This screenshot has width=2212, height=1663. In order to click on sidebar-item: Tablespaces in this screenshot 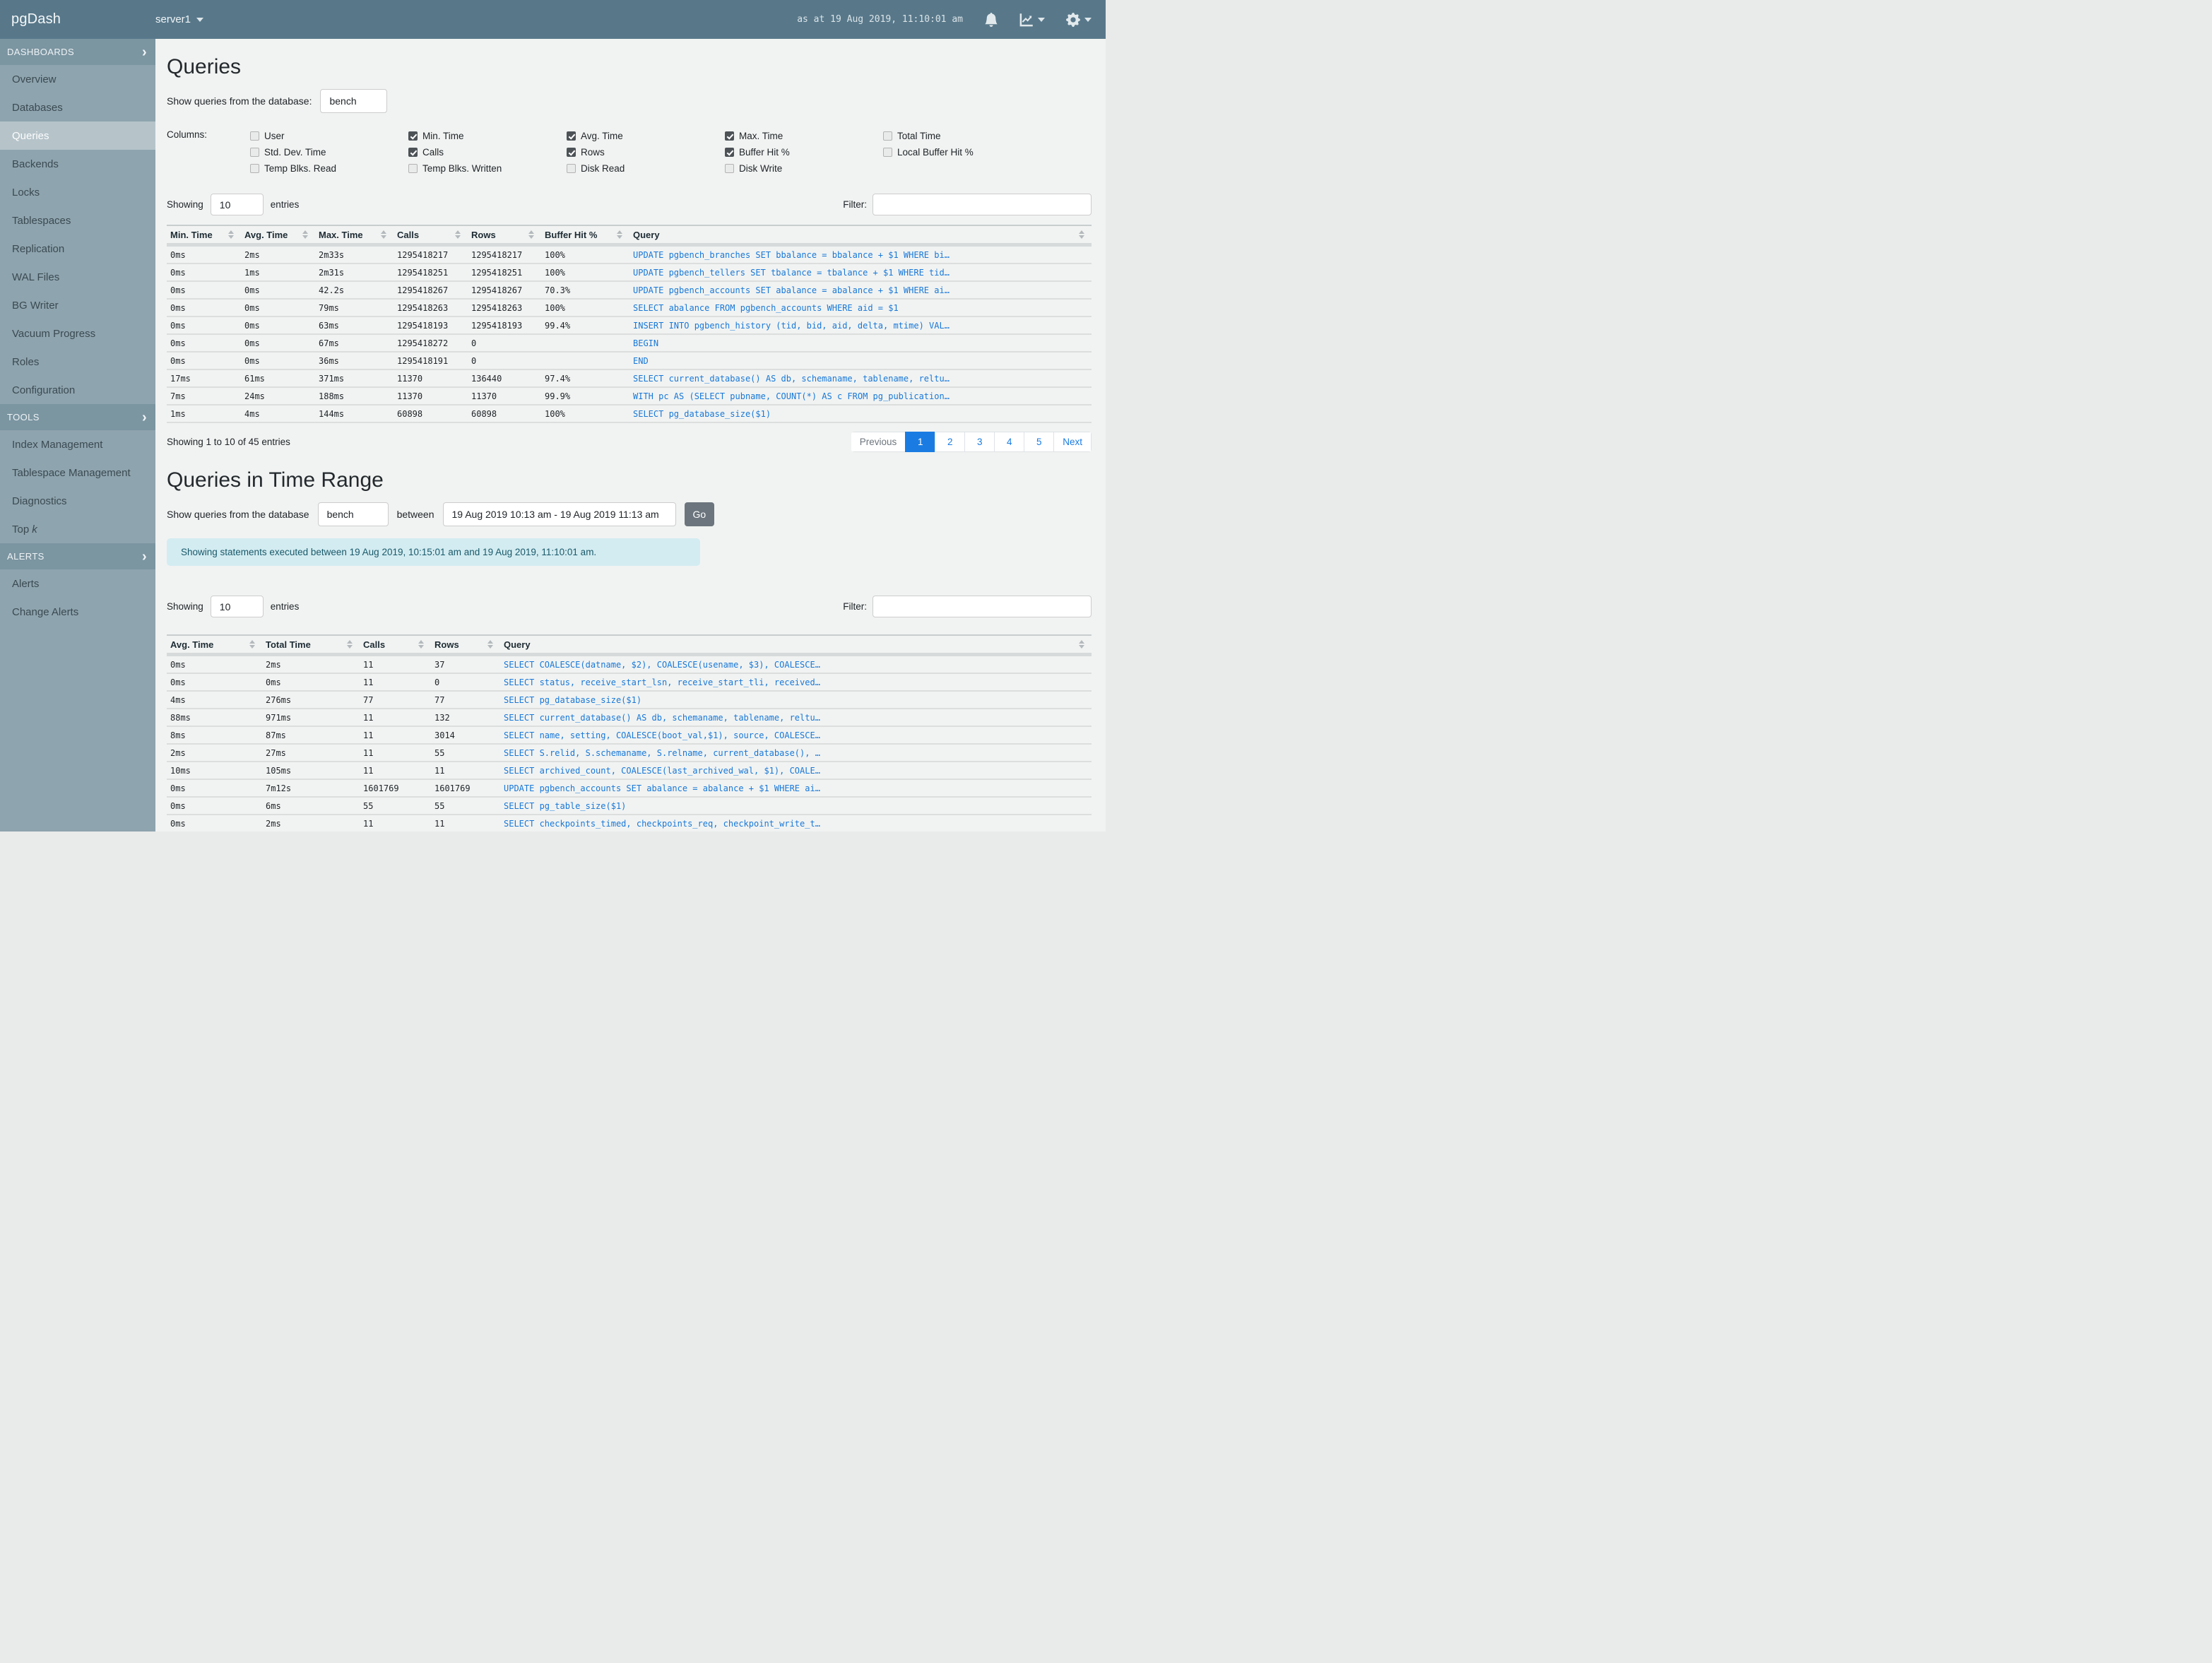, I will do `click(77, 221)`.